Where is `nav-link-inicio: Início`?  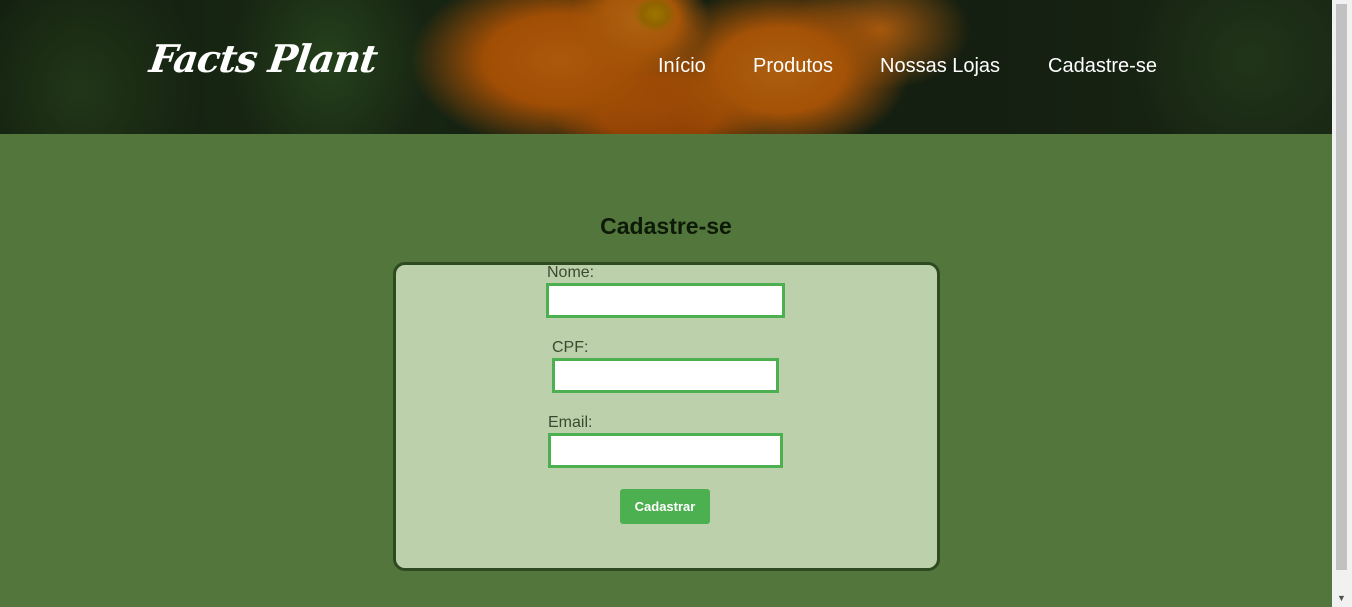 nav-link-inicio: Início is located at coordinates (682, 66).